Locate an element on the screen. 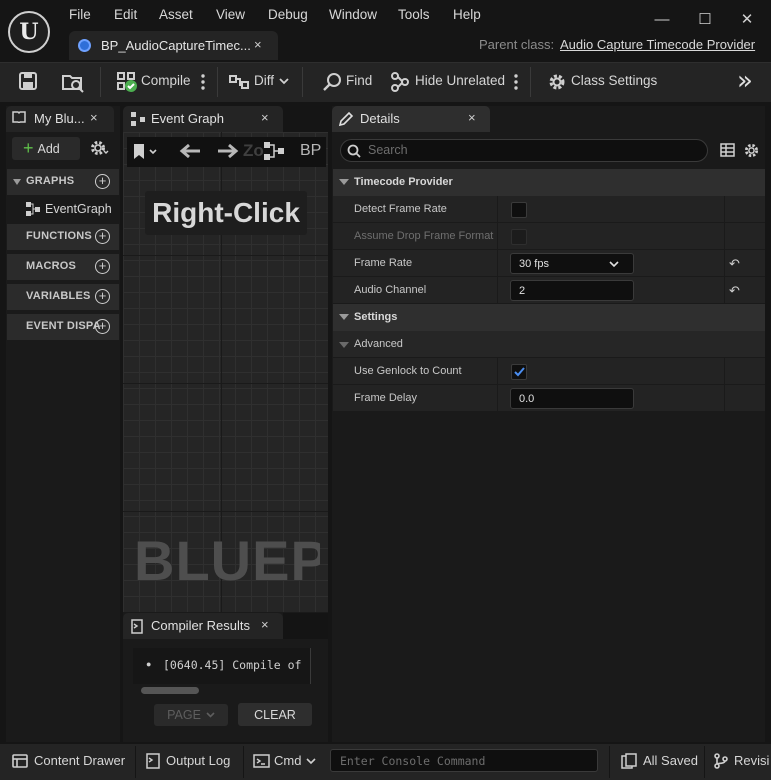 The image size is (771, 780). menu-asset: Asset is located at coordinates (176, 14).